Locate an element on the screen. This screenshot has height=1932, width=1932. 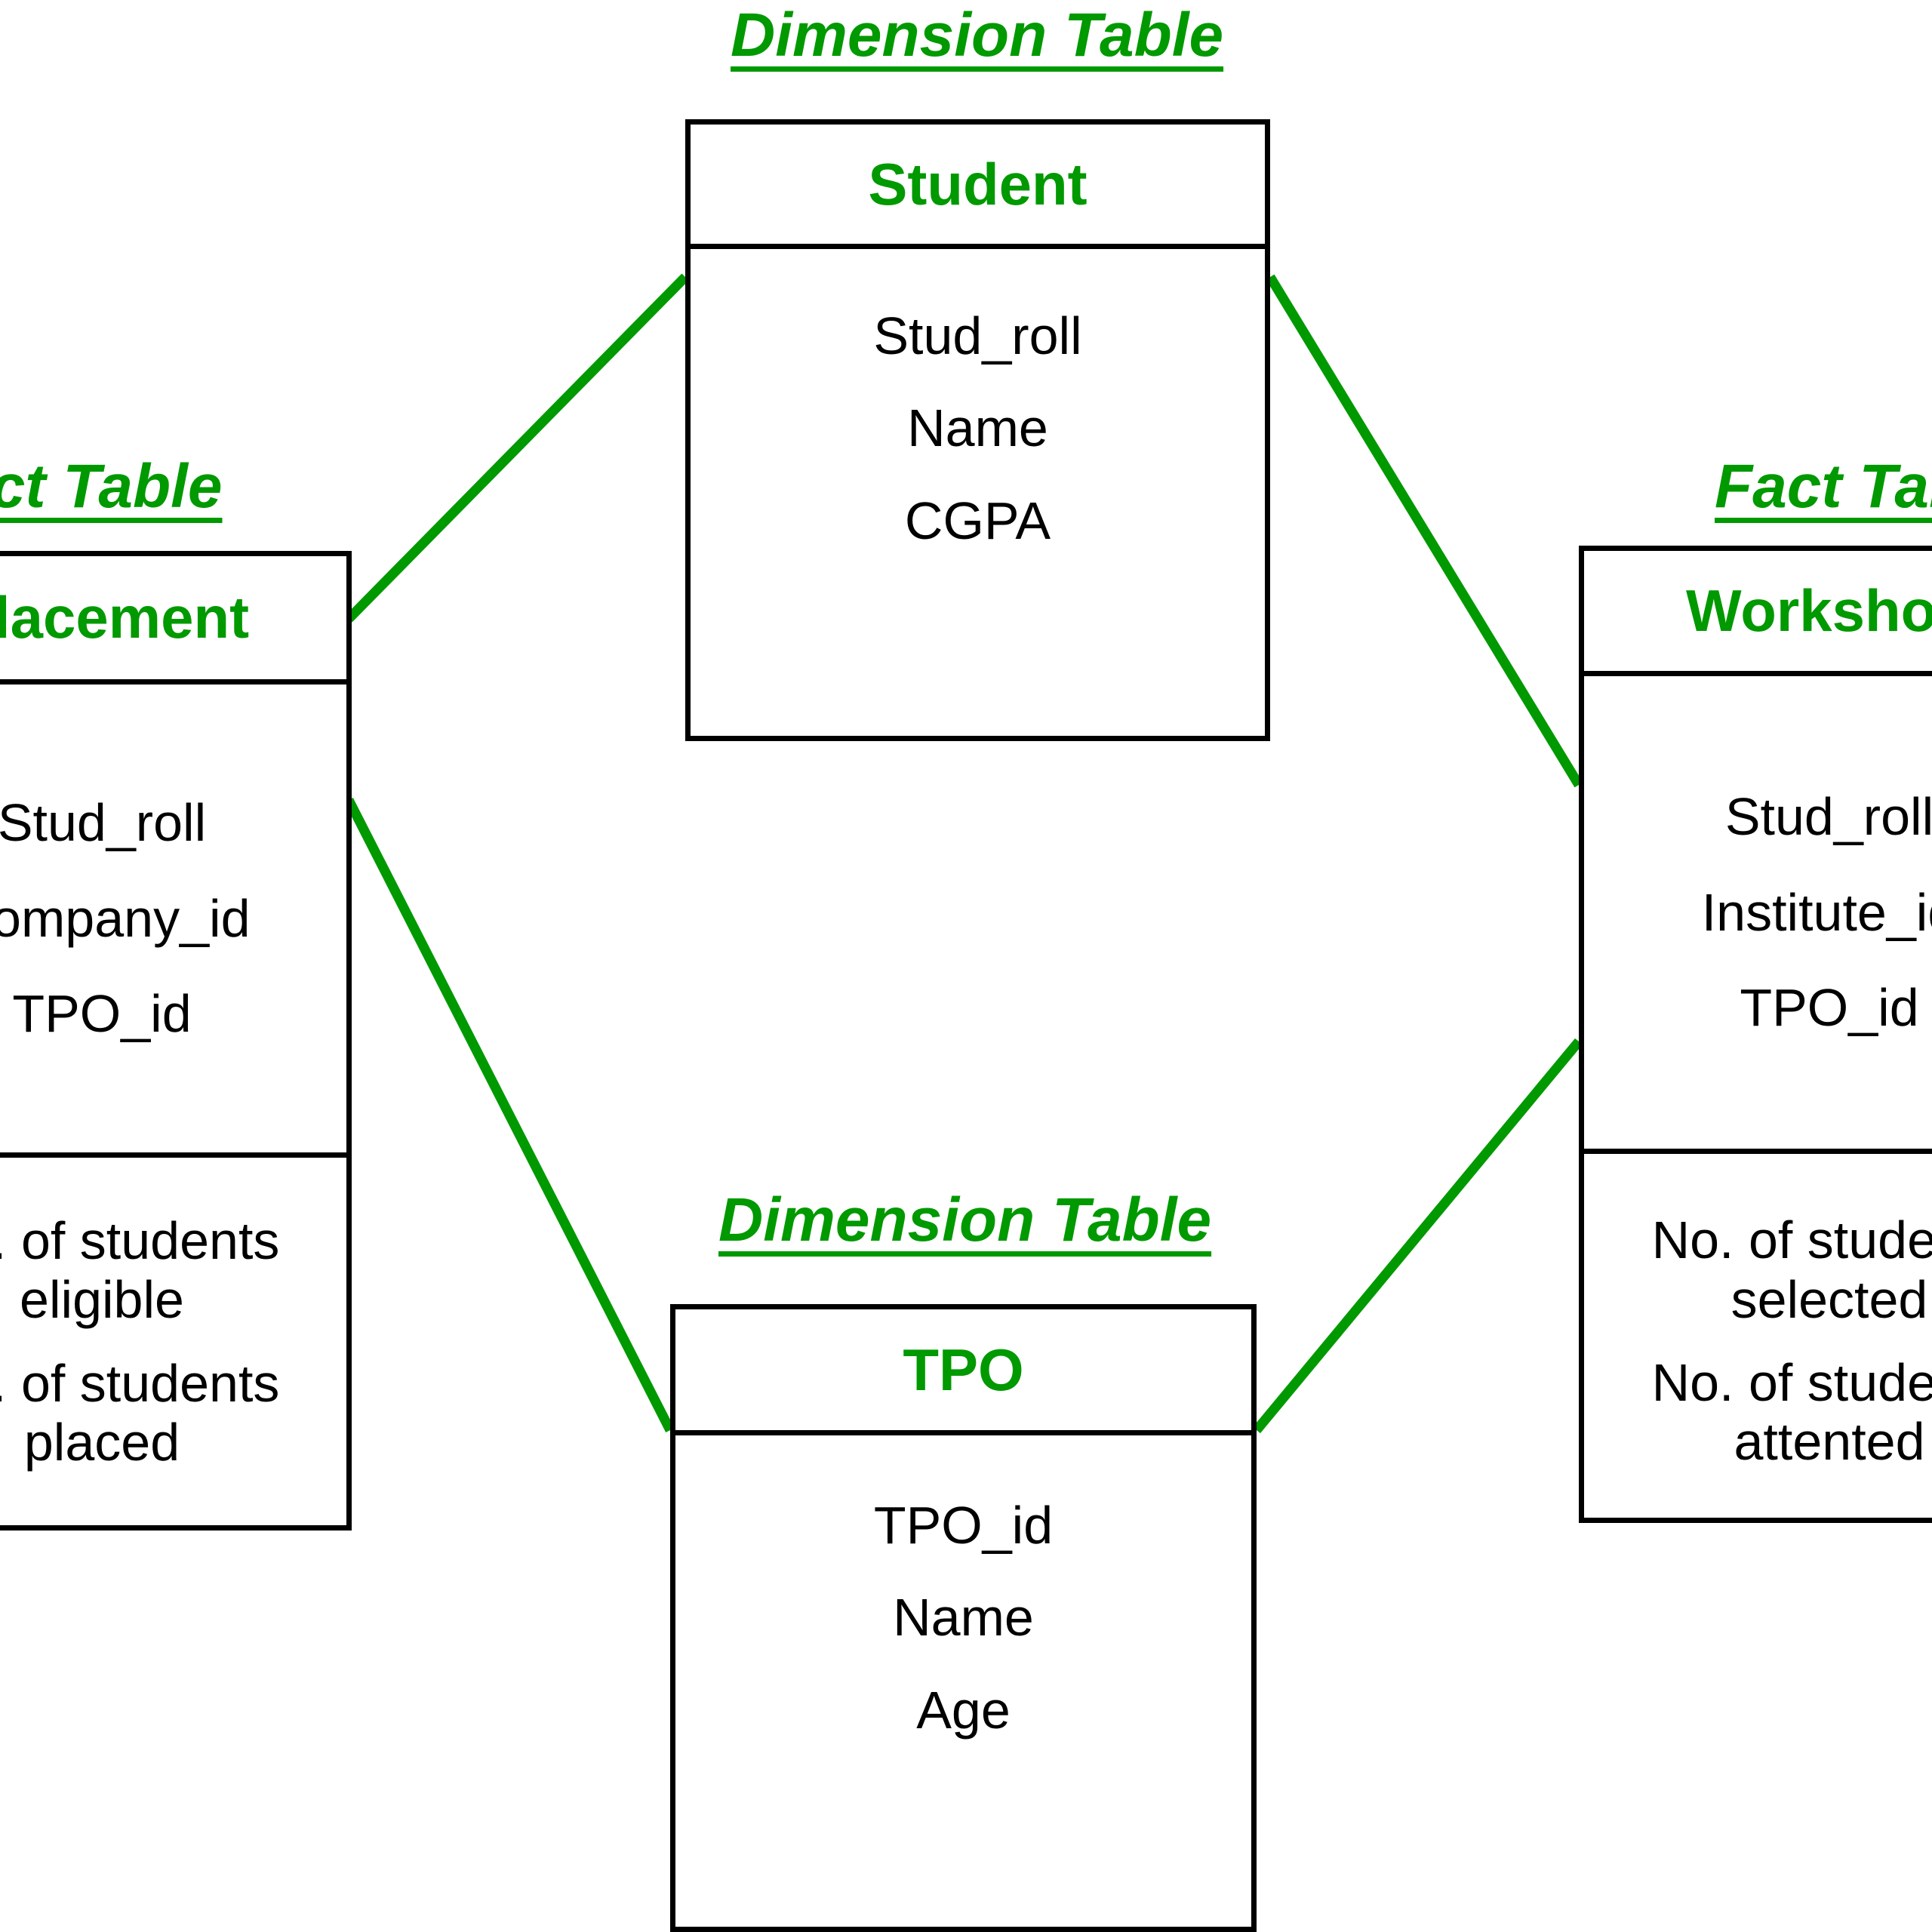
table-workshop-keys: Stud_roll Institute_id TPO_id is located at coordinates (1758, 912).